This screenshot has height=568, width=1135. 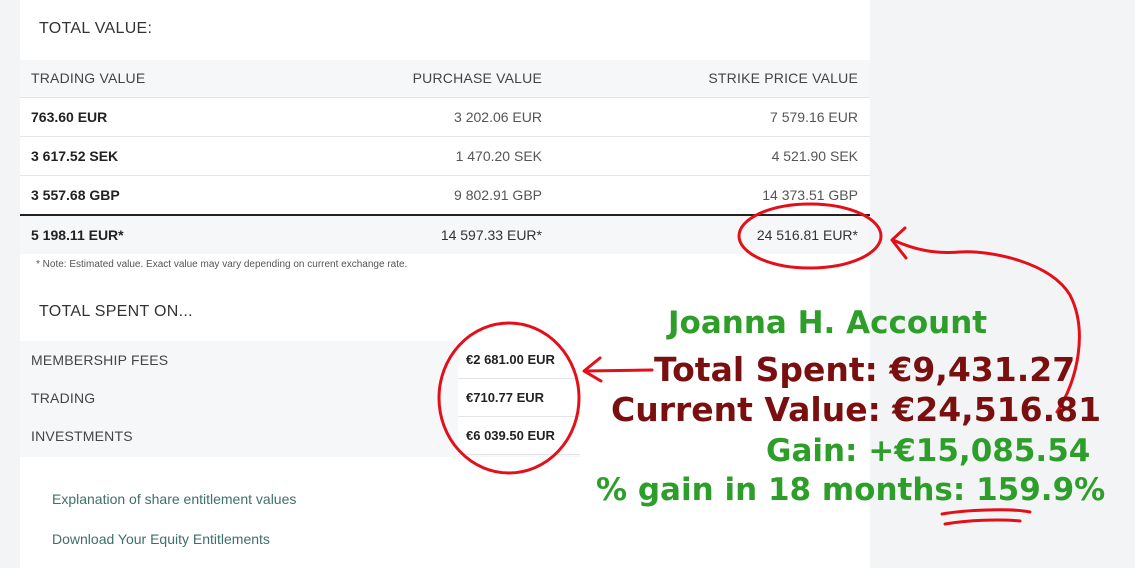 What do you see at coordinates (243, 398) in the screenshot?
I see `spent-label: TRADING` at bounding box center [243, 398].